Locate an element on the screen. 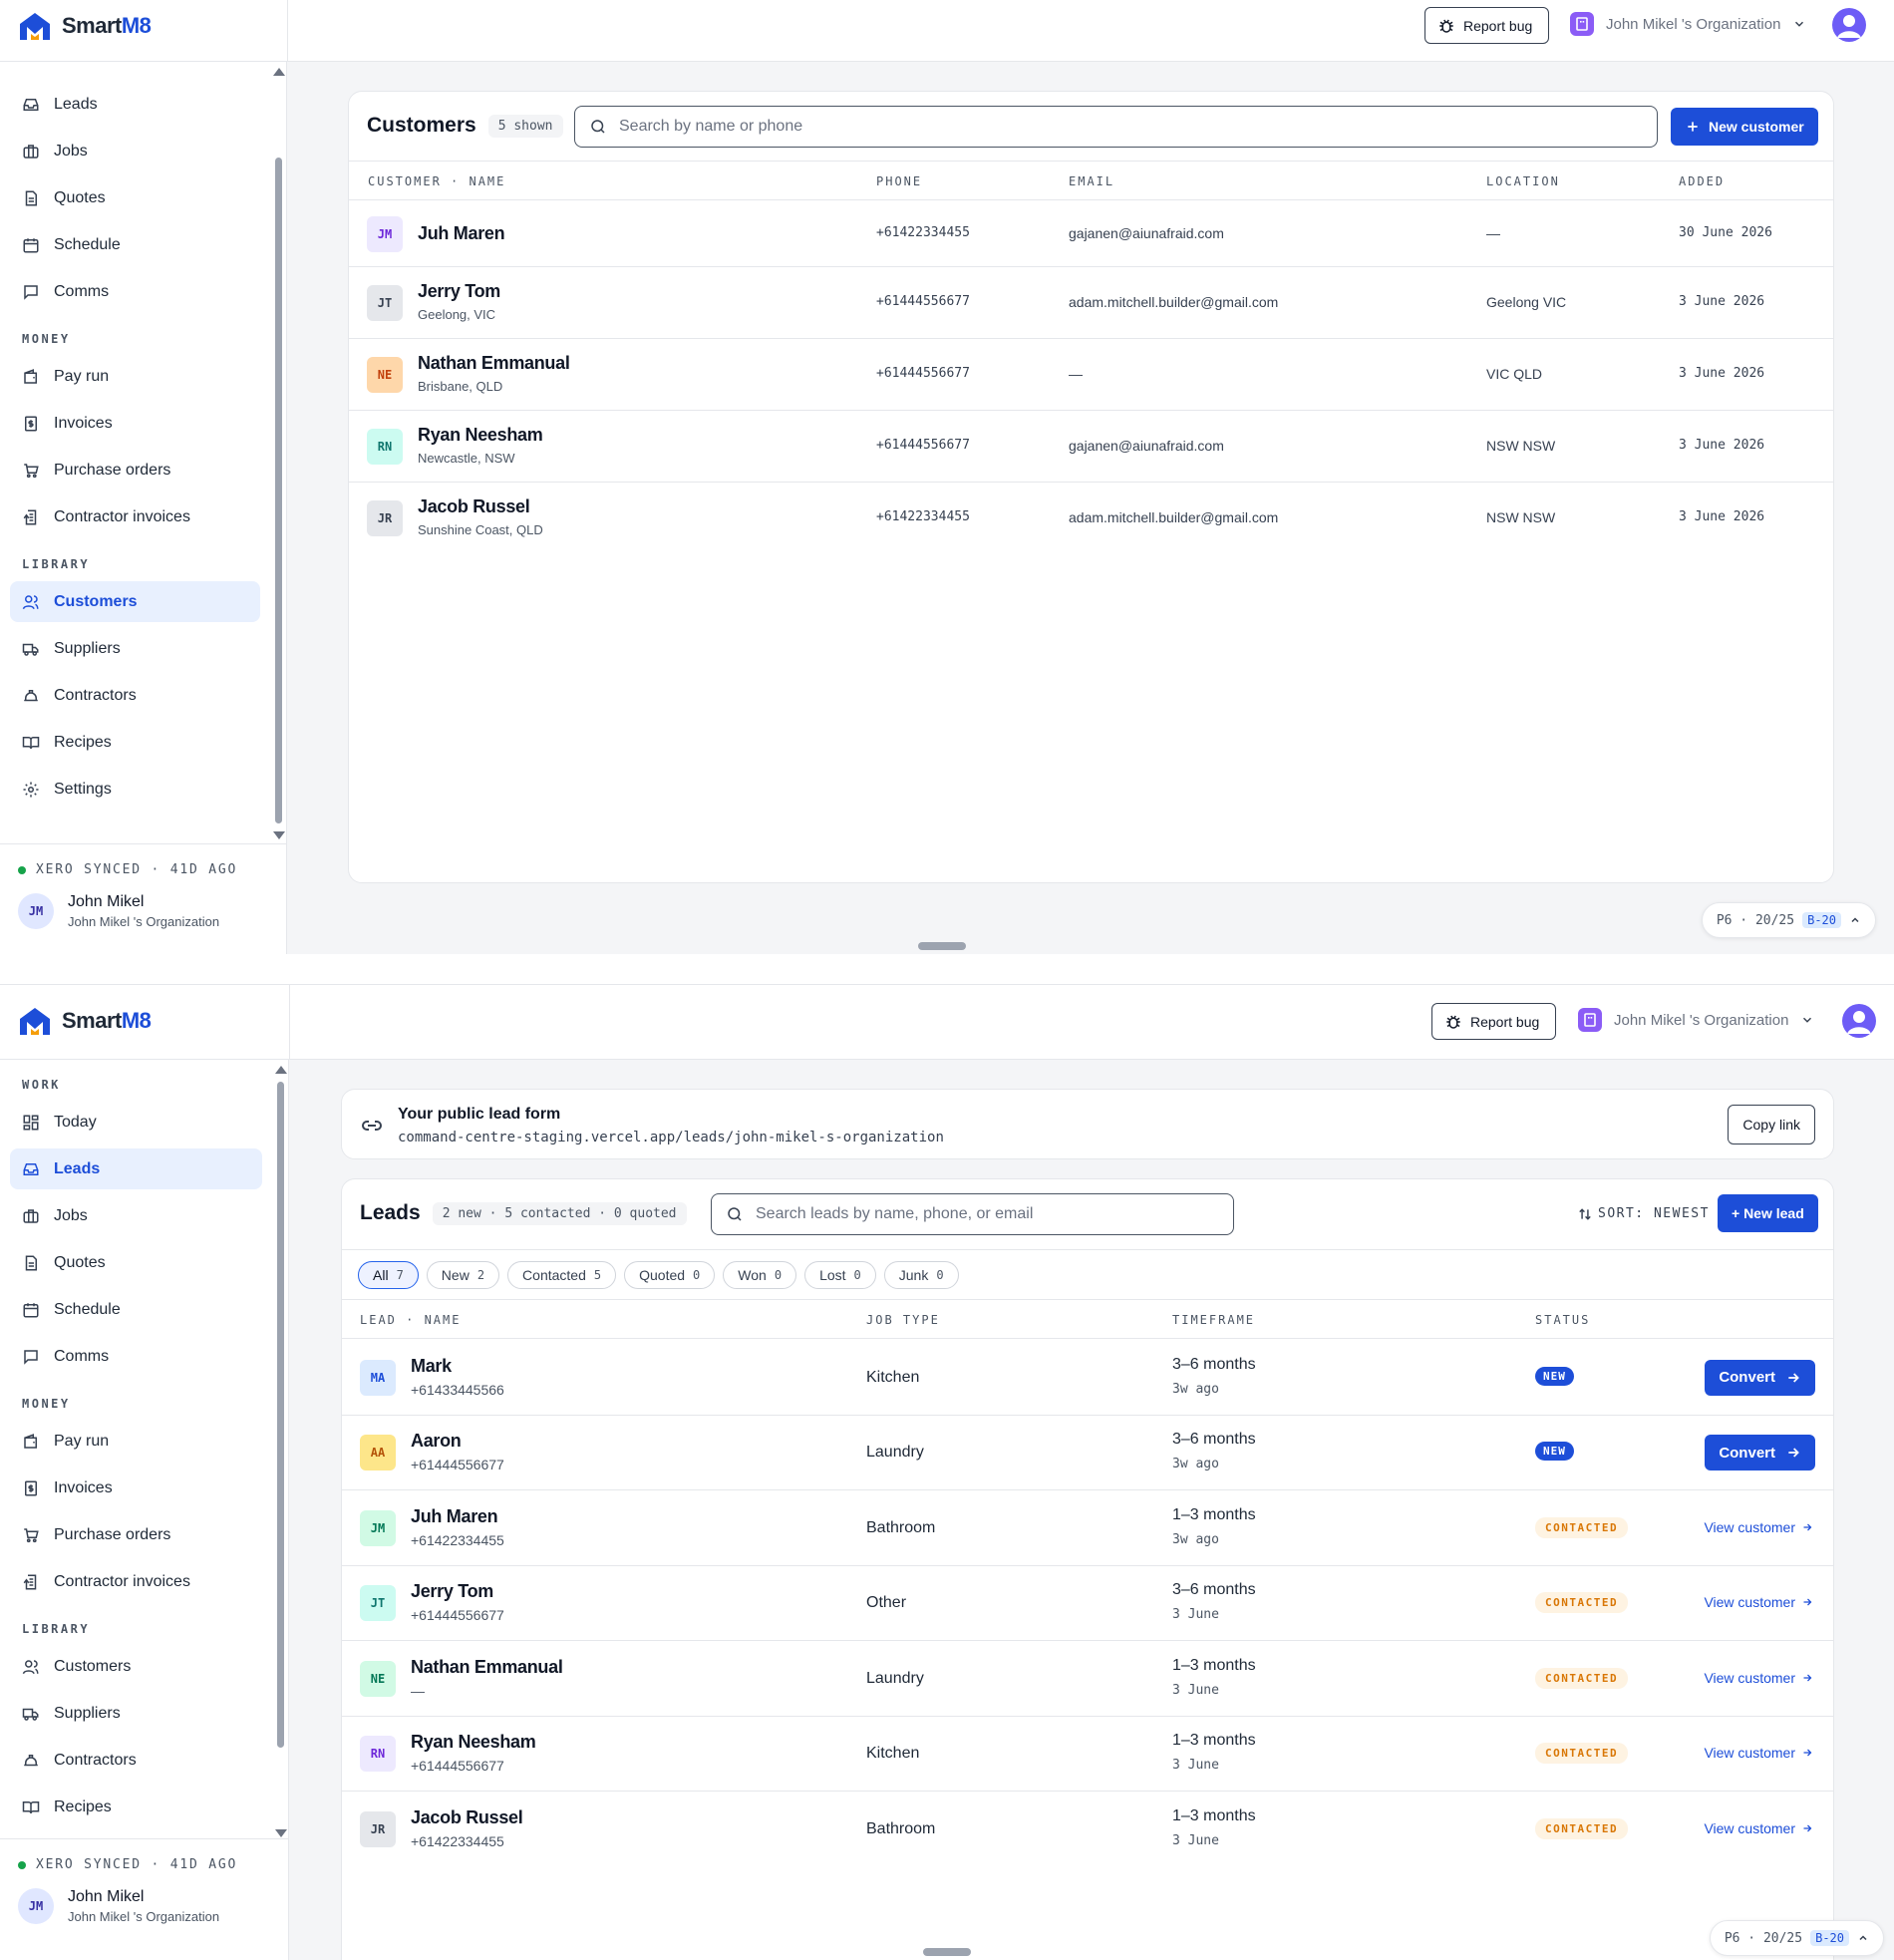 This screenshot has width=1894, height=1960. filter-tab-all: All 7 is located at coordinates (388, 1275).